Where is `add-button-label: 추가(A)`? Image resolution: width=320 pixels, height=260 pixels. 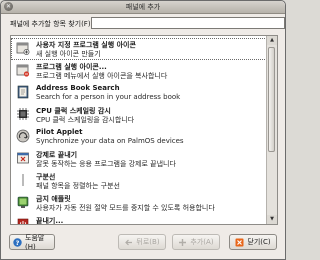
add-button-label: 추가(A) is located at coordinates (202, 242).